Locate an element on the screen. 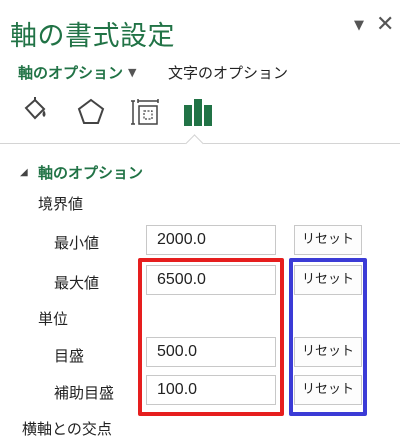 Image resolution: width=400 pixels, height=439 pixels. min-reset-button: リセット is located at coordinates (328, 240).